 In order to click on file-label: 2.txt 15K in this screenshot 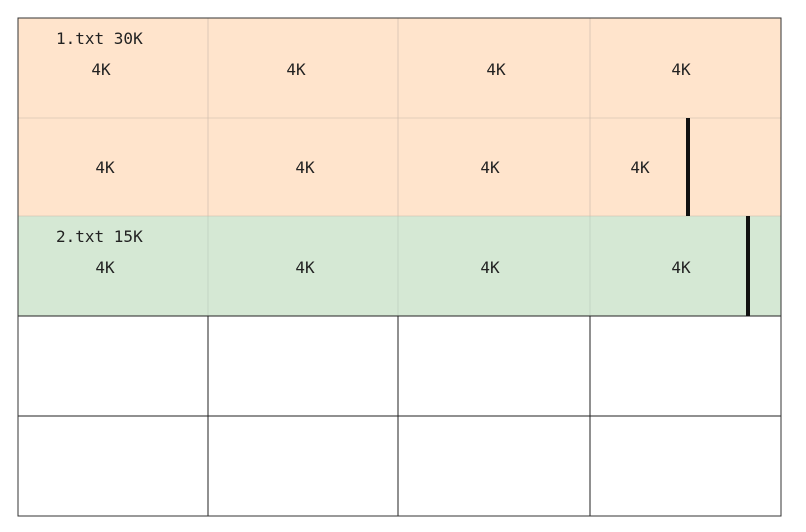, I will do `click(99, 236)`.